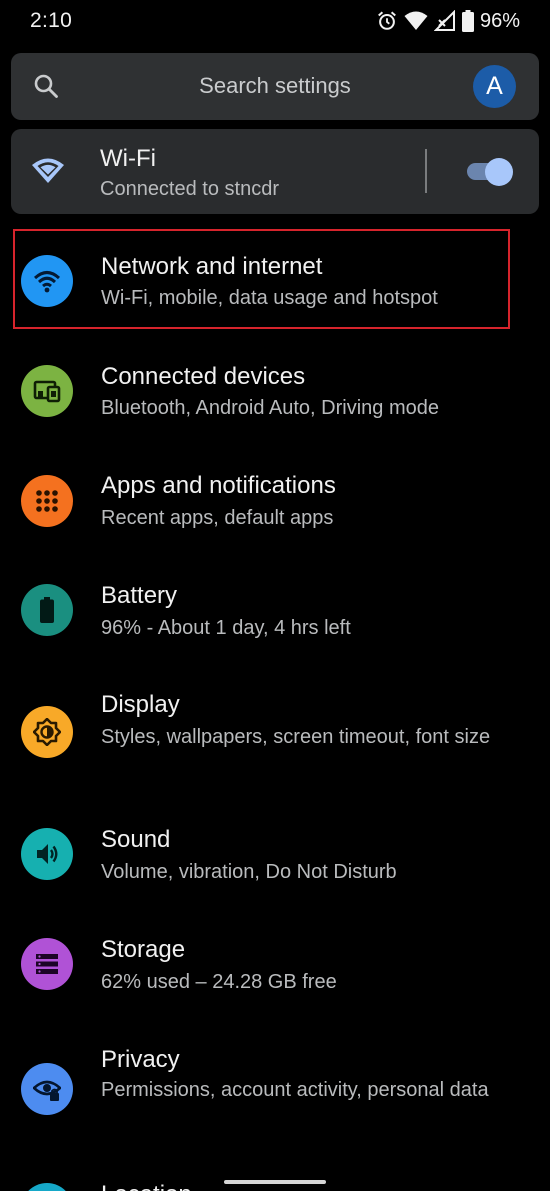 Image resolution: width=550 pixels, height=1191 pixels. What do you see at coordinates (275, 970) in the screenshot?
I see `settings-item-storage: Storage 62% used – 24.28 GB free` at bounding box center [275, 970].